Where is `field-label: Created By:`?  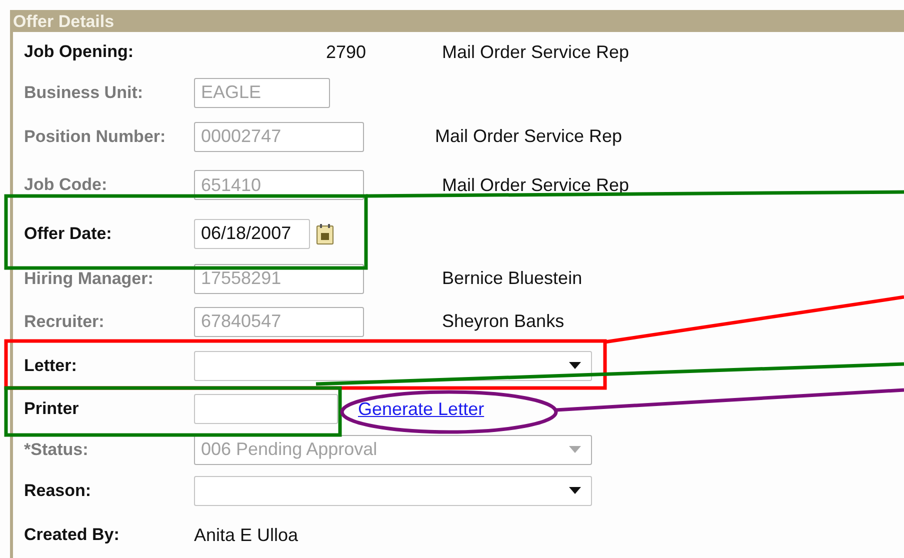 field-label: Created By: is located at coordinates (72, 535).